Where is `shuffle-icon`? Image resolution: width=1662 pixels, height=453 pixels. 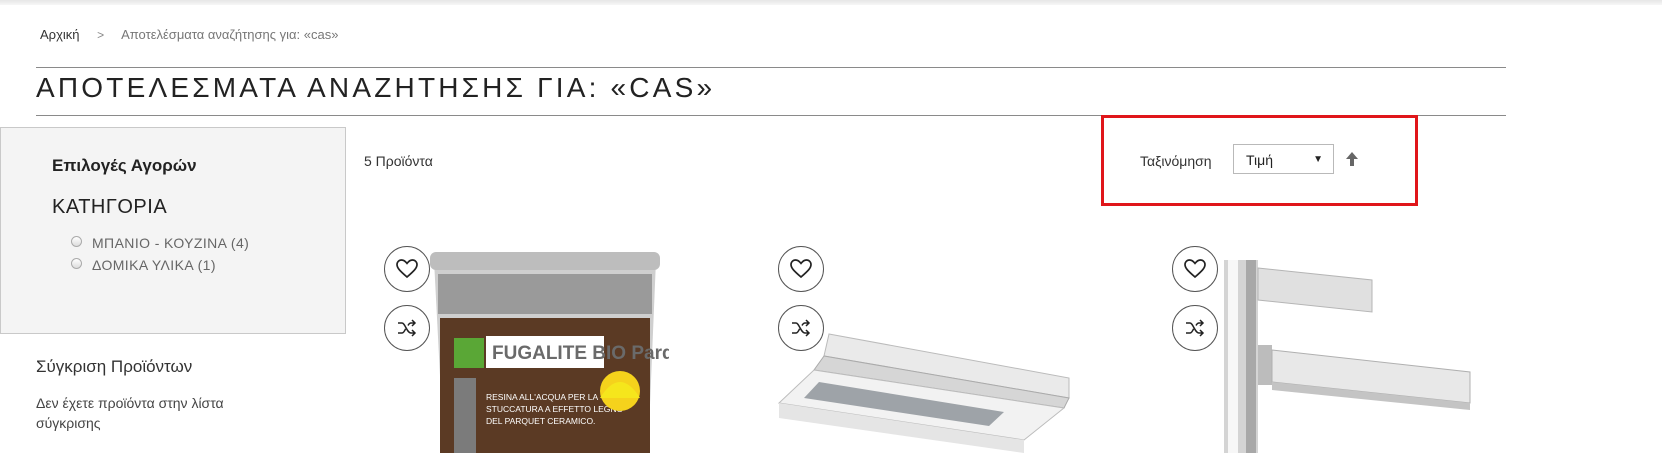
shuffle-icon is located at coordinates (407, 328).